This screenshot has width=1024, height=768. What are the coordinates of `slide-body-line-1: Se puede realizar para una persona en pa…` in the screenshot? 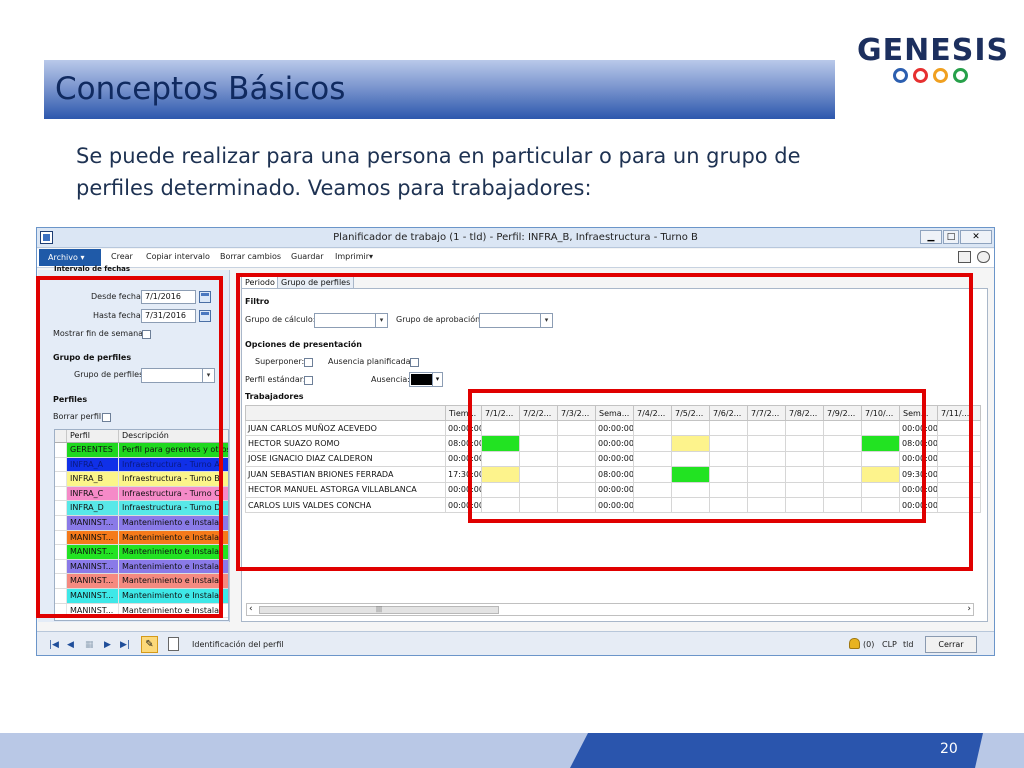 It's located at (438, 156).